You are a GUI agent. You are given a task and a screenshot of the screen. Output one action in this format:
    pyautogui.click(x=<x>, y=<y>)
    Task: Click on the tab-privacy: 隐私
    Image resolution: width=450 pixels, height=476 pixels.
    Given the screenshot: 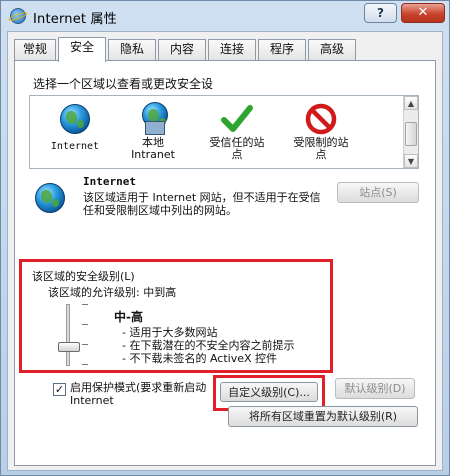 What is the action you would take?
    pyautogui.click(x=132, y=49)
    